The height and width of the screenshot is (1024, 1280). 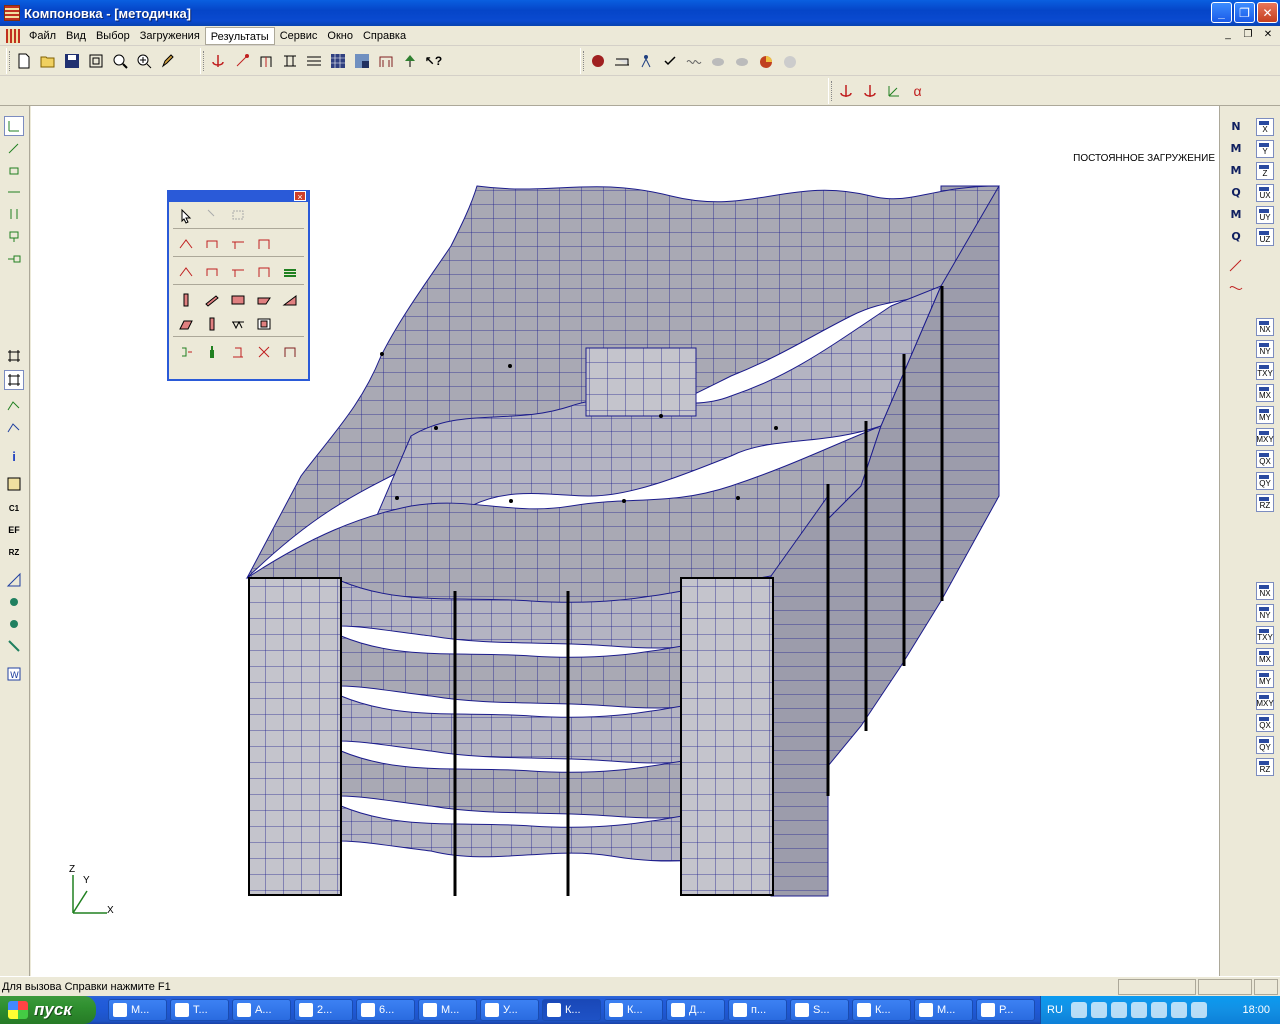 What do you see at coordinates (1265, 745) in the screenshot?
I see `iso-qy-button: QY` at bounding box center [1265, 745].